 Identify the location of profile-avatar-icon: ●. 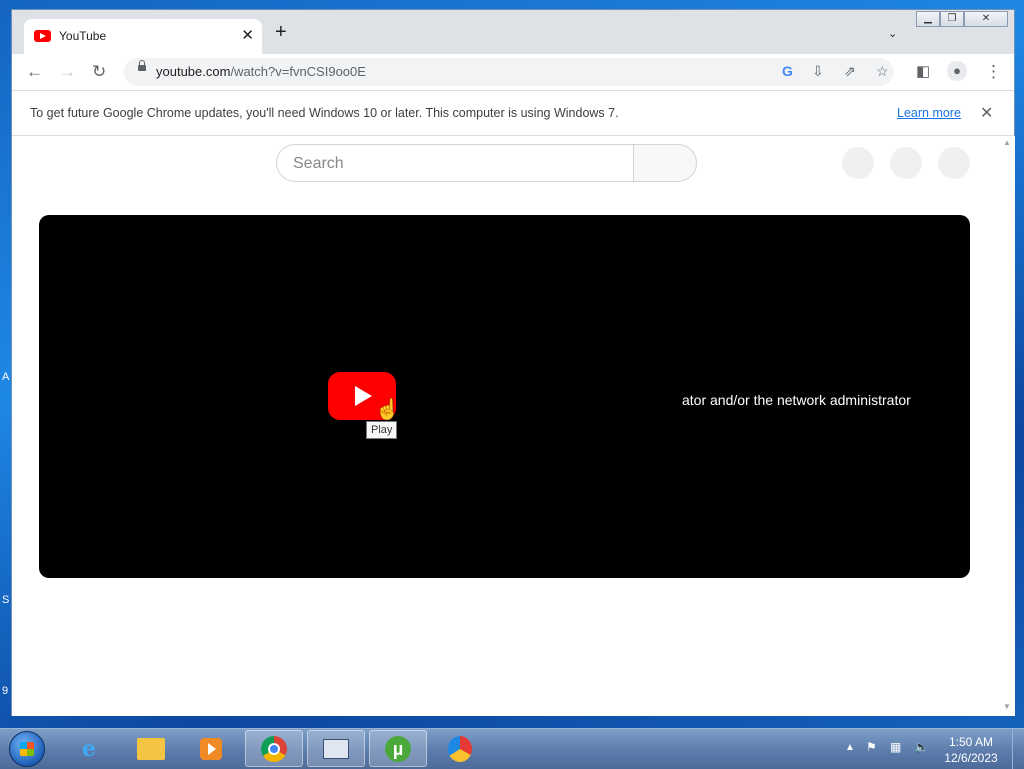
(957, 71).